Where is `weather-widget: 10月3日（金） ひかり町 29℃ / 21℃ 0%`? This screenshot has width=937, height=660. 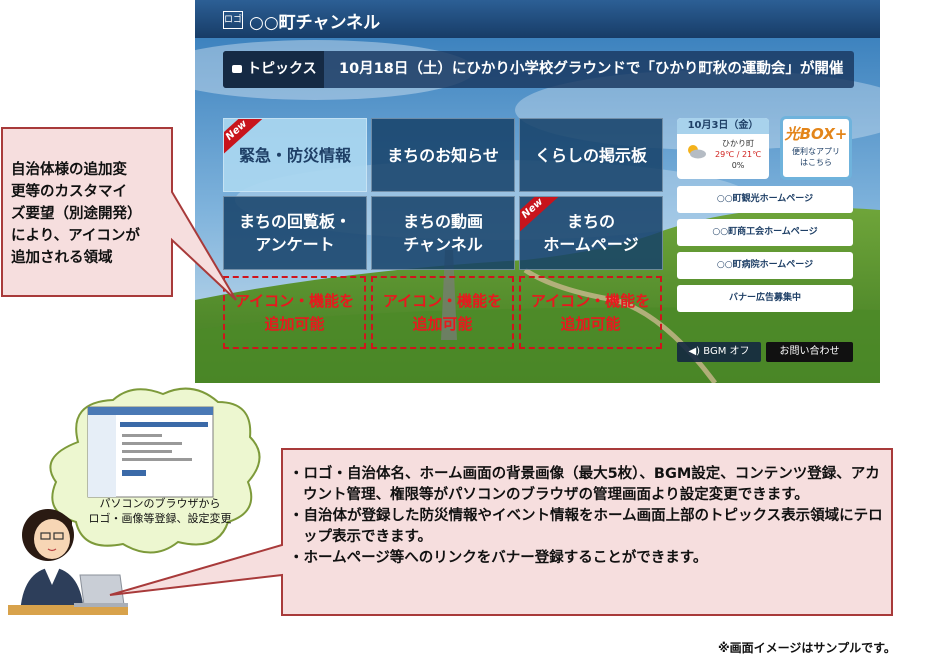
weather-widget: 10月3日（金） ひかり町 29℃ / 21℃ 0% is located at coordinates (723, 148).